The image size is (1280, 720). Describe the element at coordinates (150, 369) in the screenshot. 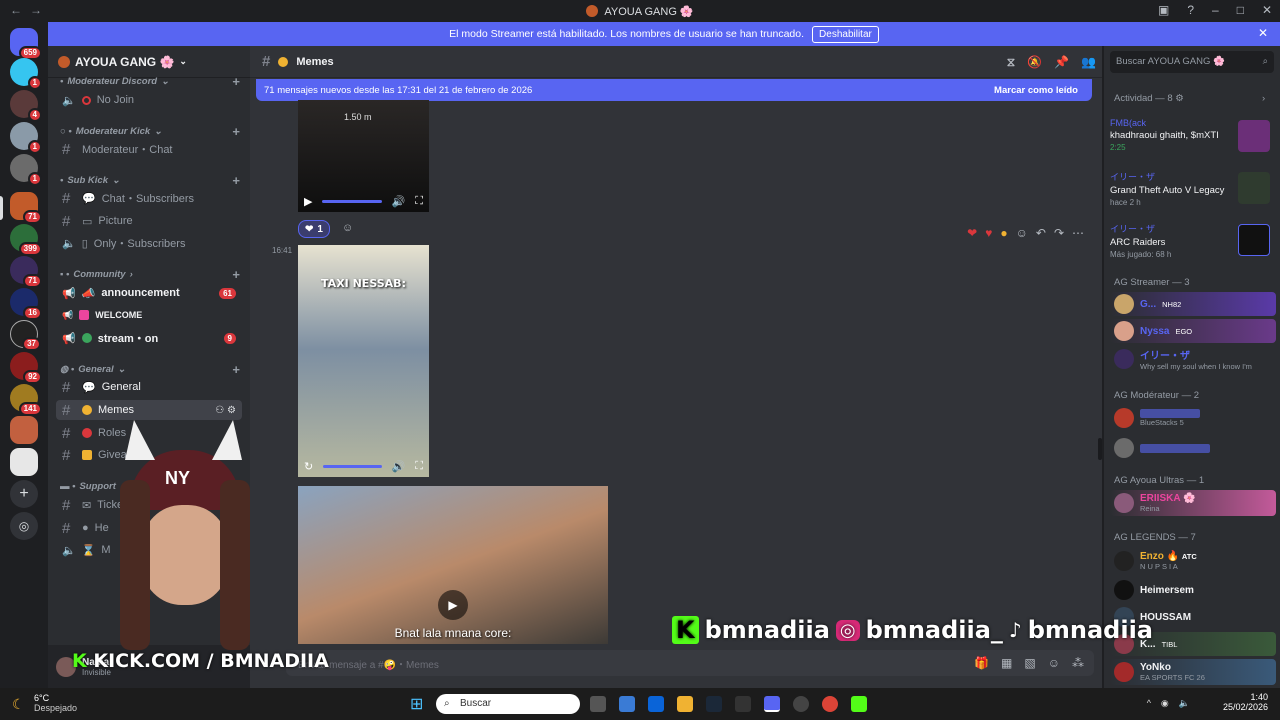

I see `category-general: ◍ • General ⌄ +` at that location.